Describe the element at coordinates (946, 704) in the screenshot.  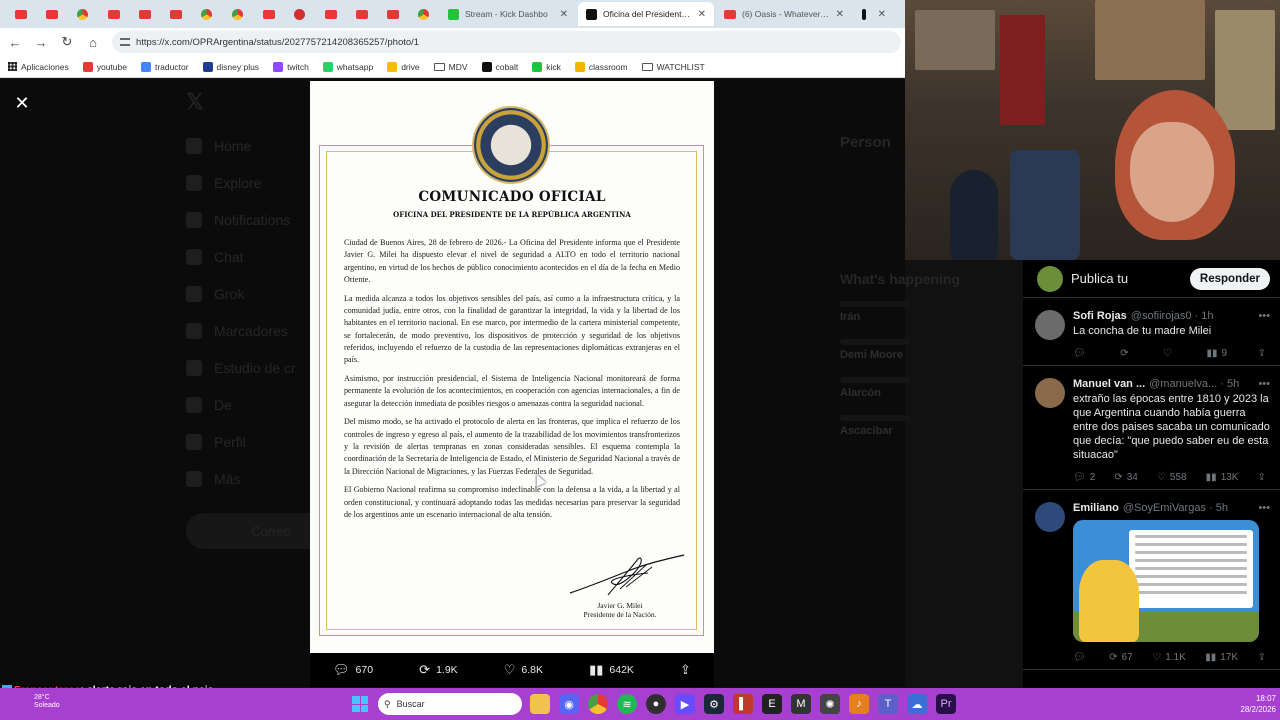
I see `premiere-icon: Pr` at that location.